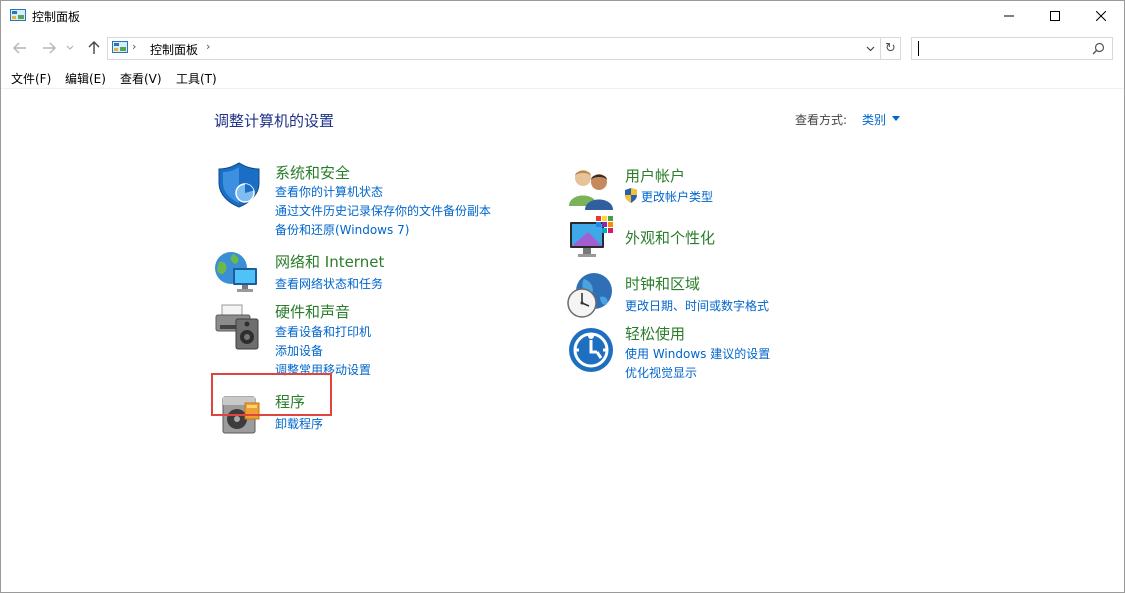 Image resolution: width=1125 pixels, height=593 pixels. What do you see at coordinates (918, 48) in the screenshot?
I see `text-cursor` at bounding box center [918, 48].